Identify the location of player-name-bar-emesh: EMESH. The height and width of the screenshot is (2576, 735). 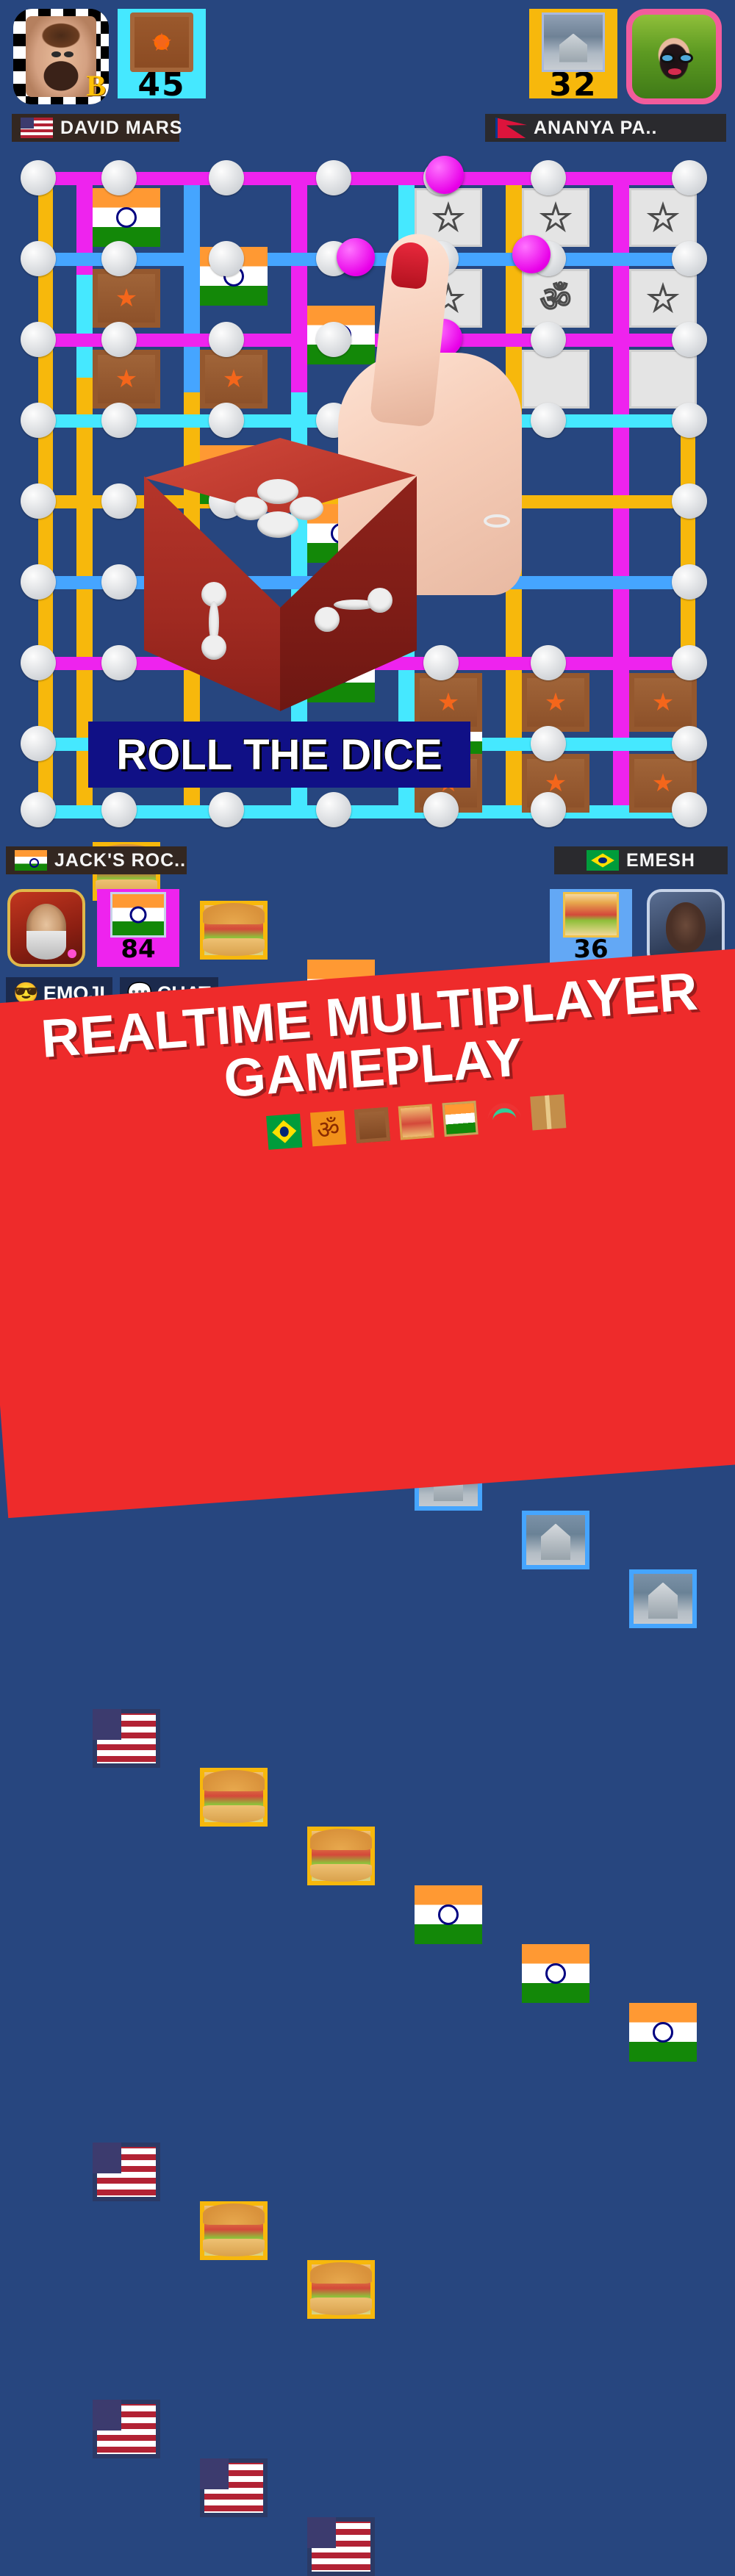
(641, 860).